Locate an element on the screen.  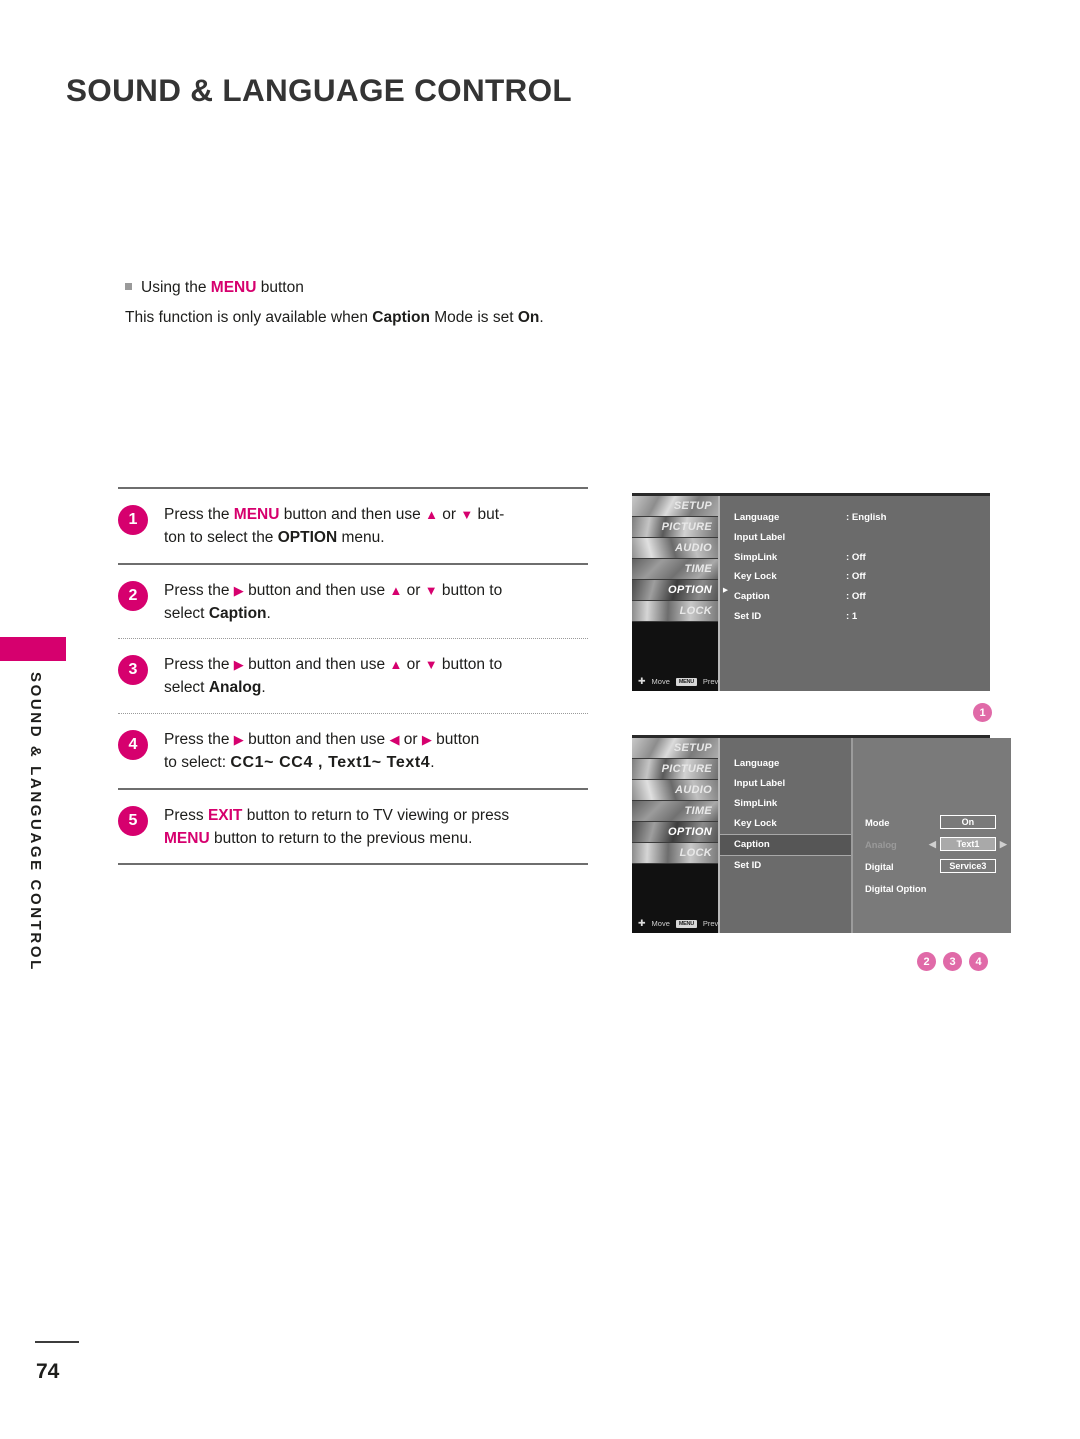
osd2-row-analog: Analog ◀ Text1 ▶ is located at coordinates (938, 844).